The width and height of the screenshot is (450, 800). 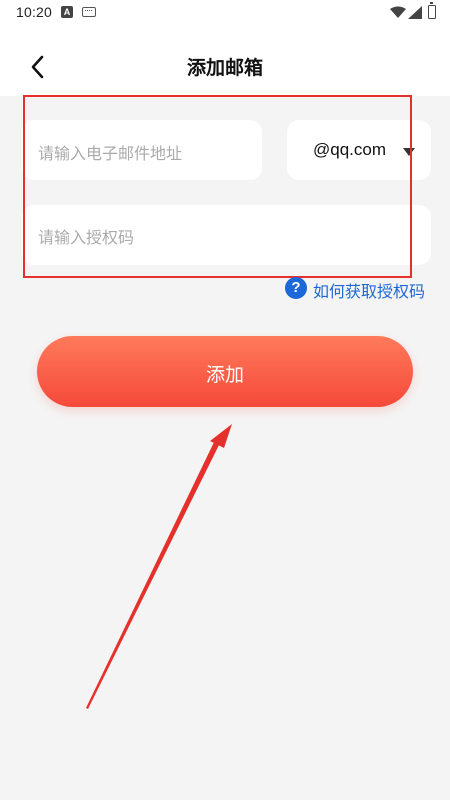 I want to click on email-domain-select: @qq.com, so click(x=359, y=150).